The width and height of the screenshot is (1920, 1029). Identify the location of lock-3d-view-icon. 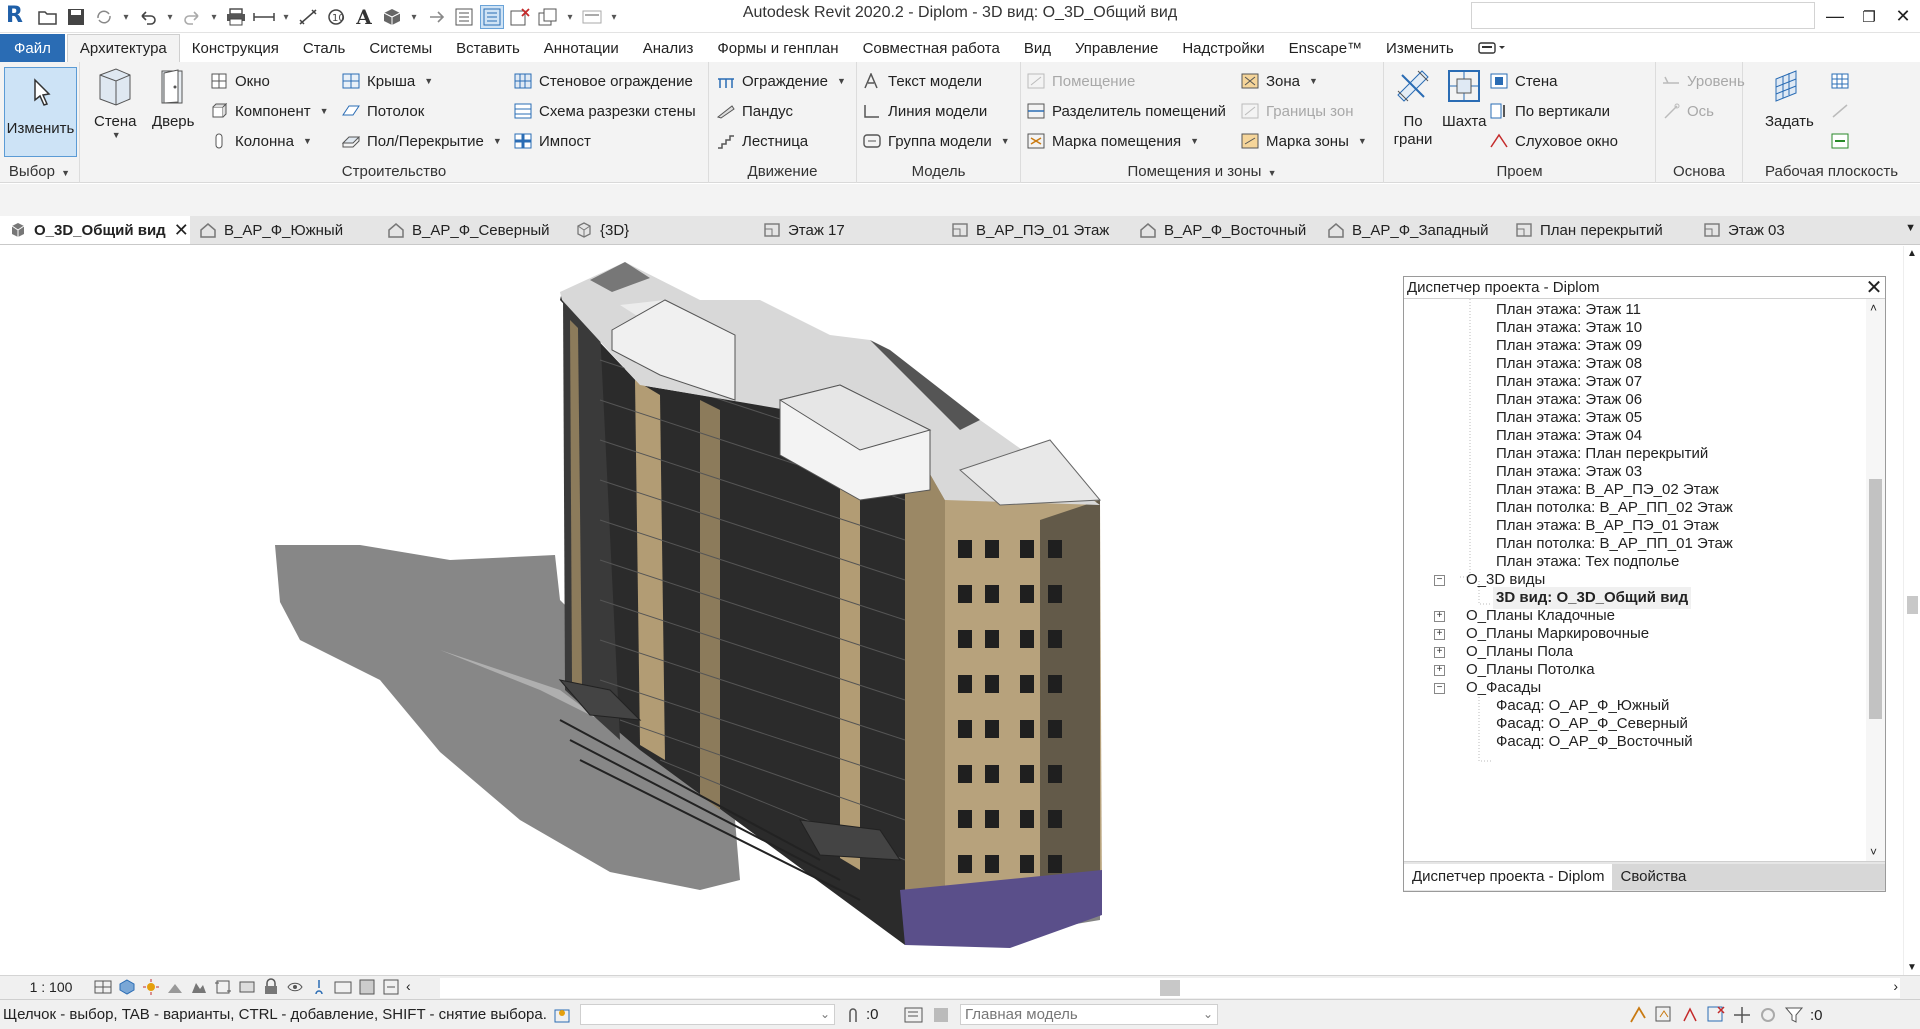
(271, 987).